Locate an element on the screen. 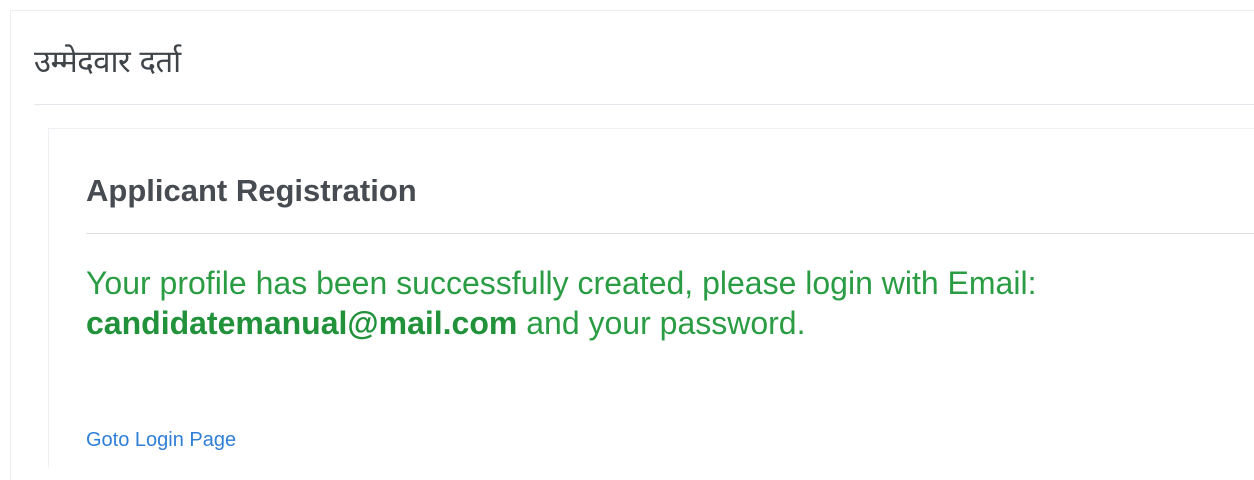  registered-email: candidatemanual@mail.com is located at coordinates (302, 323).